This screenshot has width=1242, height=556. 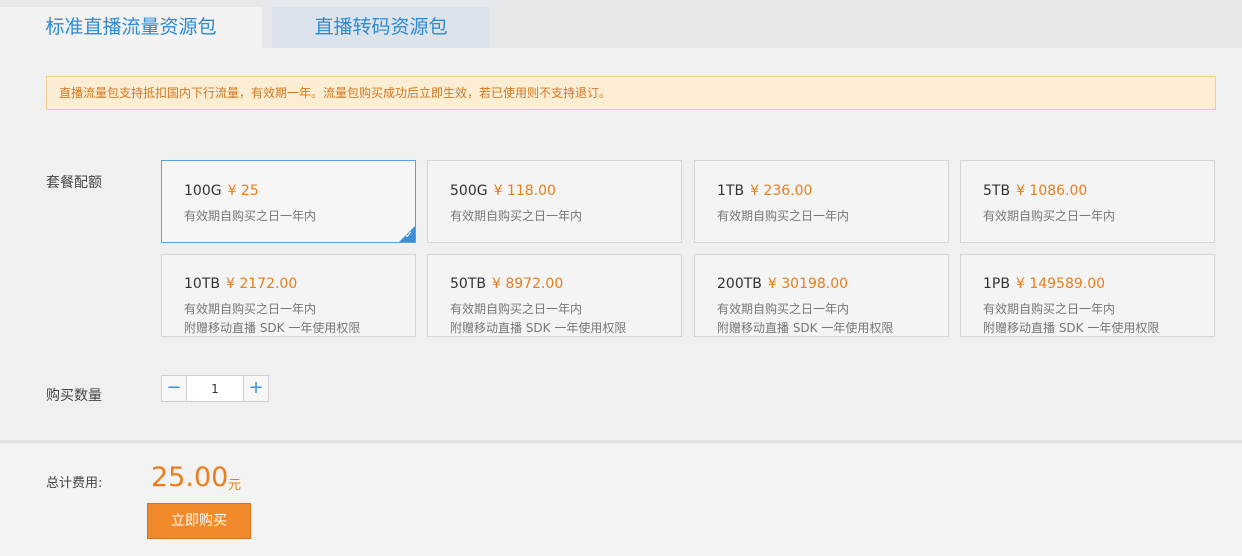 What do you see at coordinates (235, 485) in the screenshot?
I see `total-unit: 元` at bounding box center [235, 485].